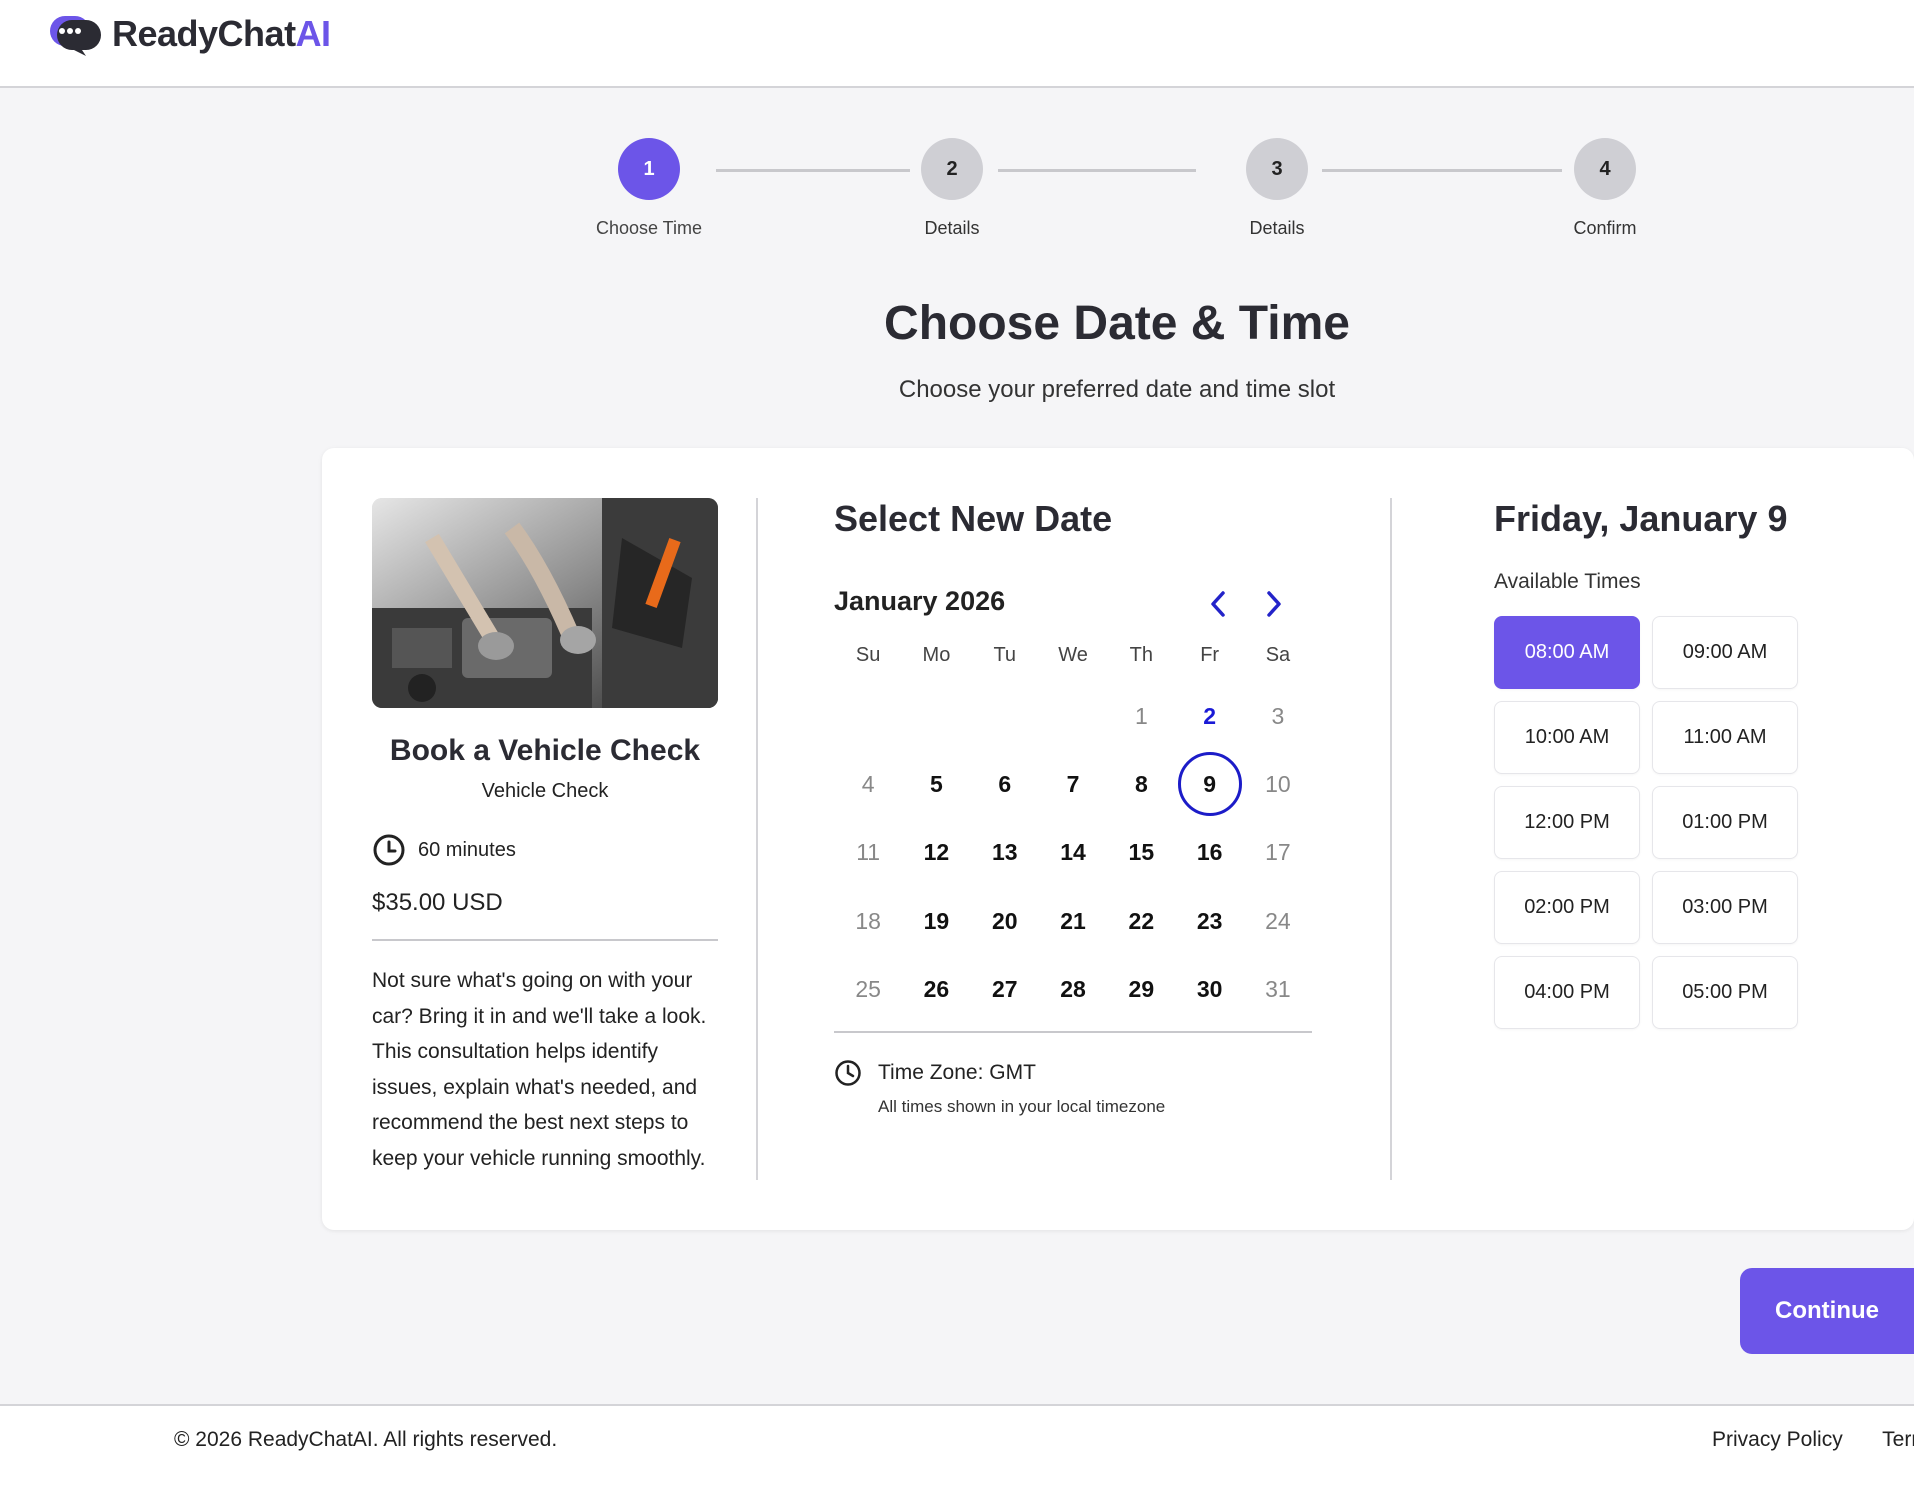 The height and width of the screenshot is (1488, 1914). What do you see at coordinates (1567, 581) in the screenshot?
I see `available-times-label: Available Times` at bounding box center [1567, 581].